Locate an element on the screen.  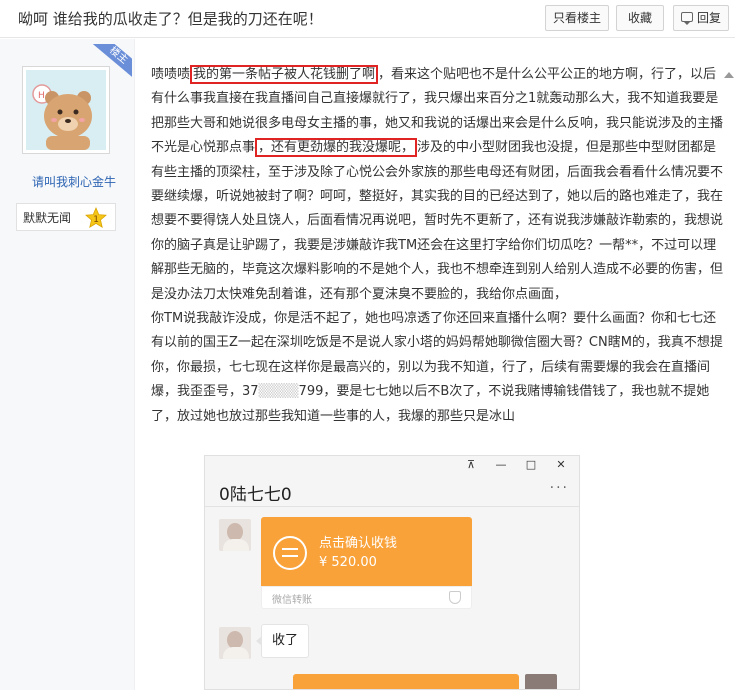
svg-text: H is located at coordinates (41, 96).